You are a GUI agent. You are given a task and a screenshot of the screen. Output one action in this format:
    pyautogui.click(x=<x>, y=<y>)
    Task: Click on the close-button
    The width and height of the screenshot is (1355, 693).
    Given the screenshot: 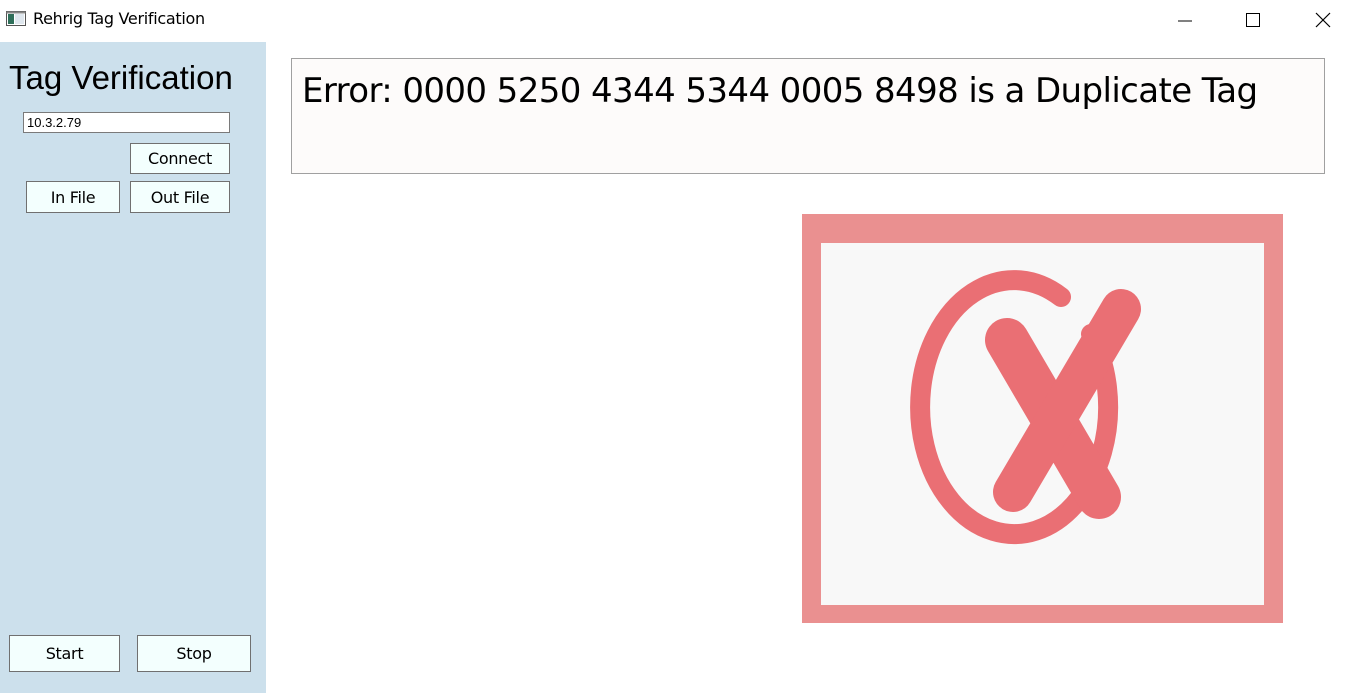 What is the action you would take?
    pyautogui.click(x=1323, y=20)
    